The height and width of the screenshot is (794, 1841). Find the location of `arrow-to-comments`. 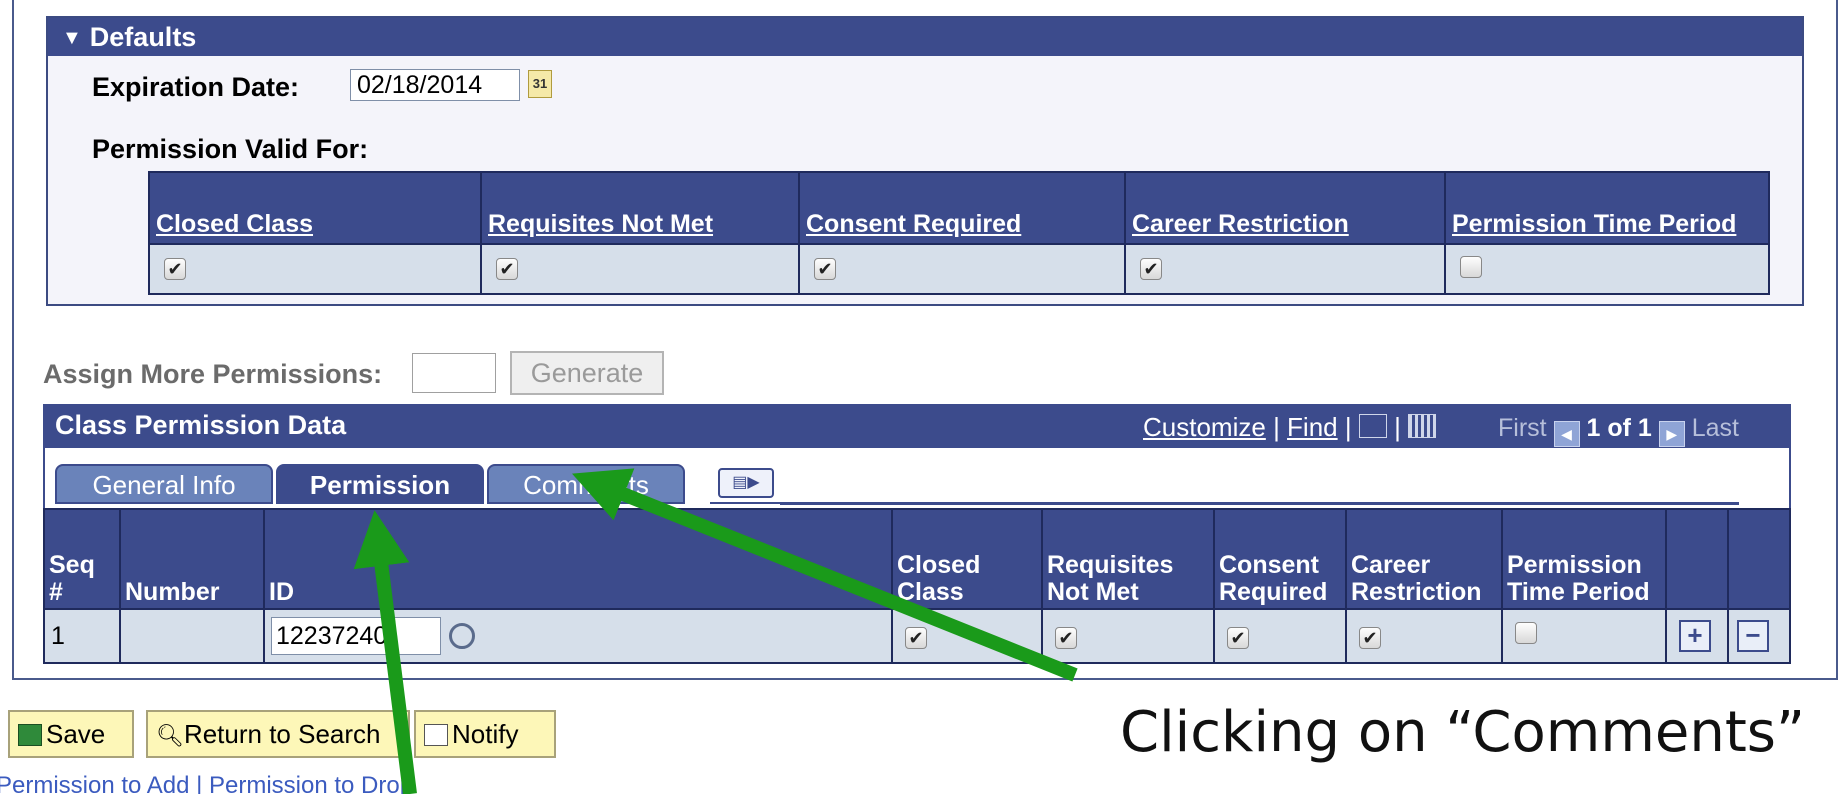

arrow-to-comments is located at coordinates (825, 575).